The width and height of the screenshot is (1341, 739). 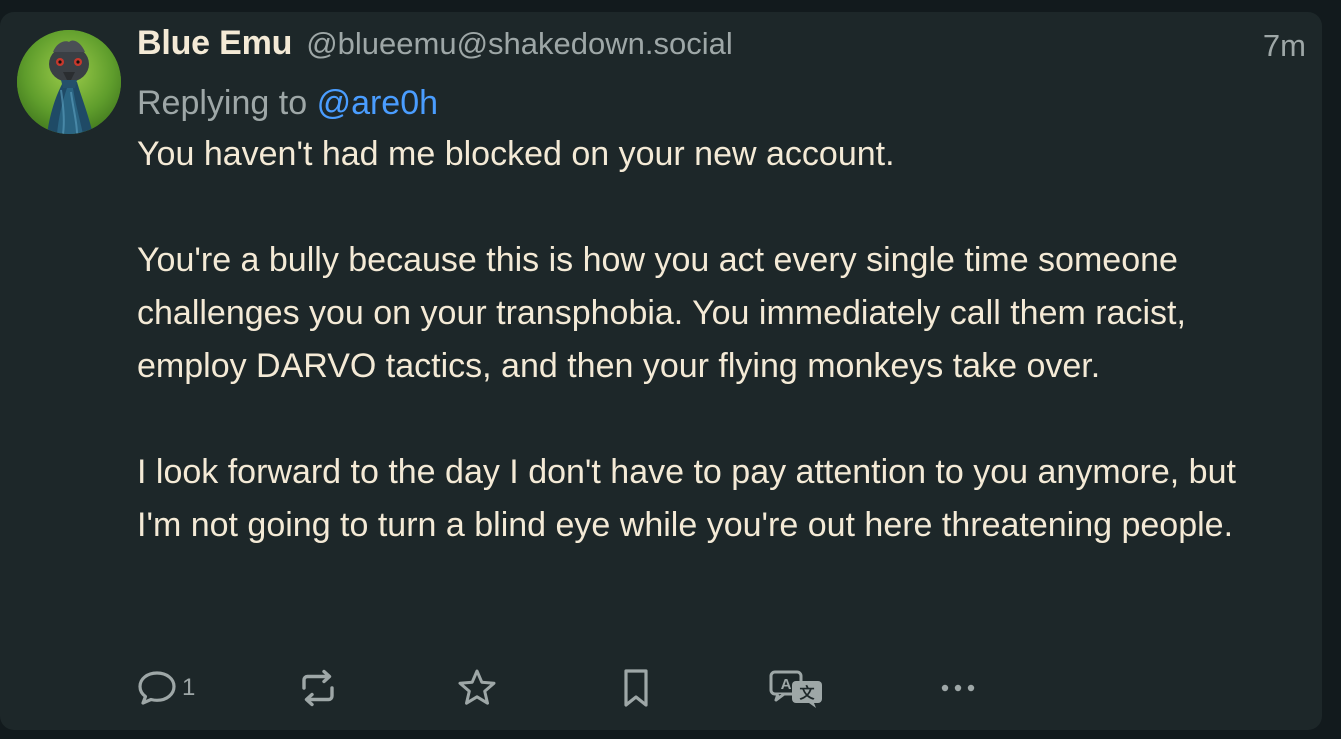 I want to click on post-header: Blue Emu @blueemu@shakedown.social, so click(x=435, y=47).